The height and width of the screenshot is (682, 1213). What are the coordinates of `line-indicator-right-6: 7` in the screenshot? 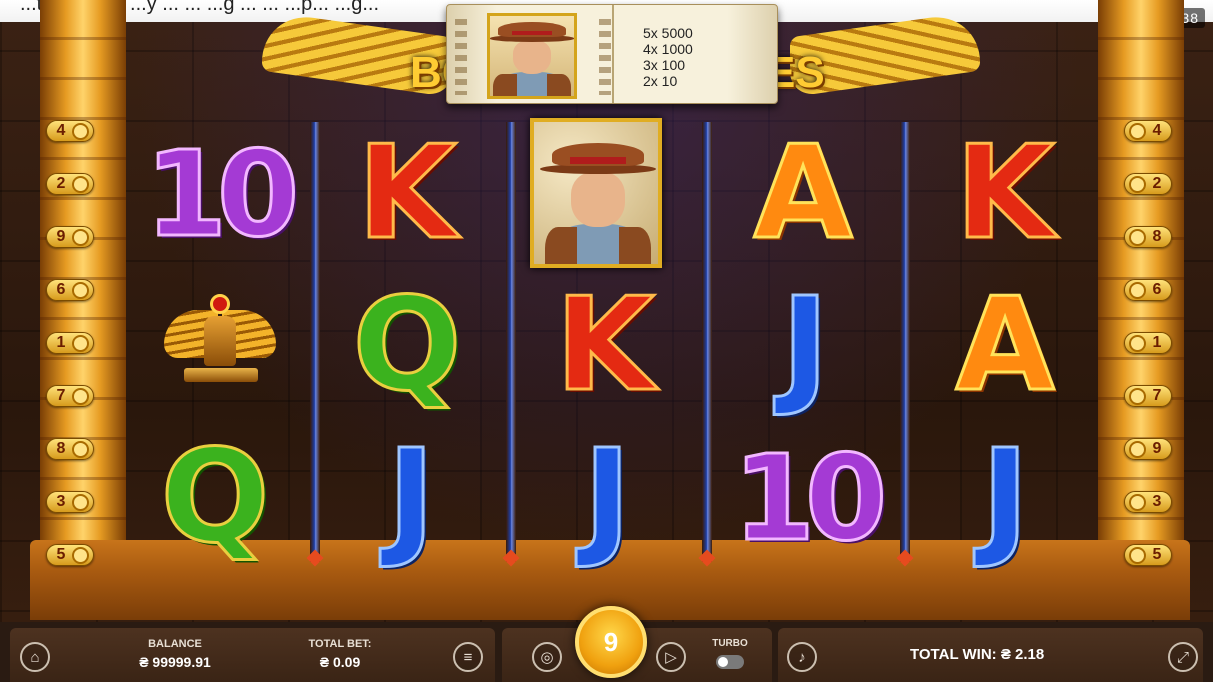 It's located at (1148, 396).